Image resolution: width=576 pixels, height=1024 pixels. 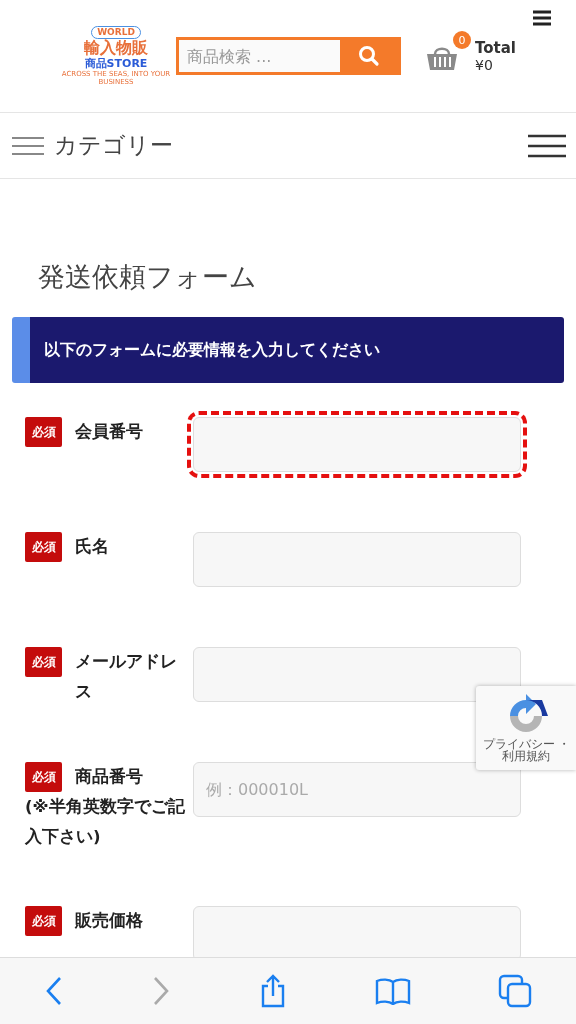 What do you see at coordinates (126, 677) in the screenshot?
I see `field-label: メールアドレス` at bounding box center [126, 677].